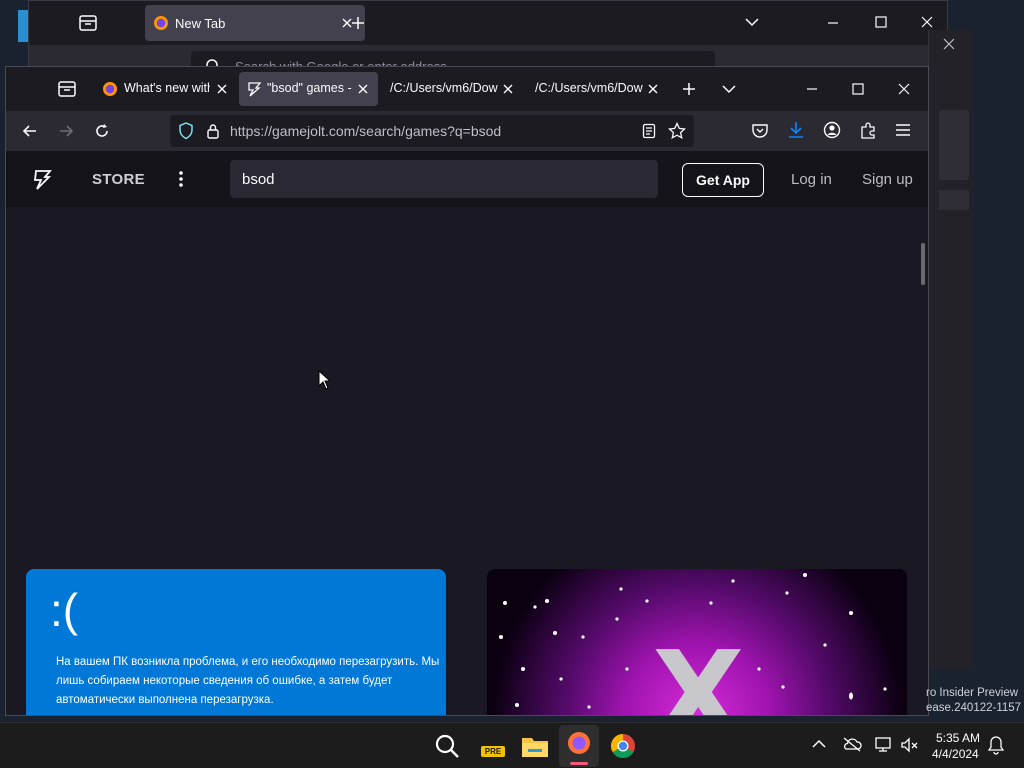  Describe the element at coordinates (258, 179) in the screenshot. I see `search-value: bsod` at that location.